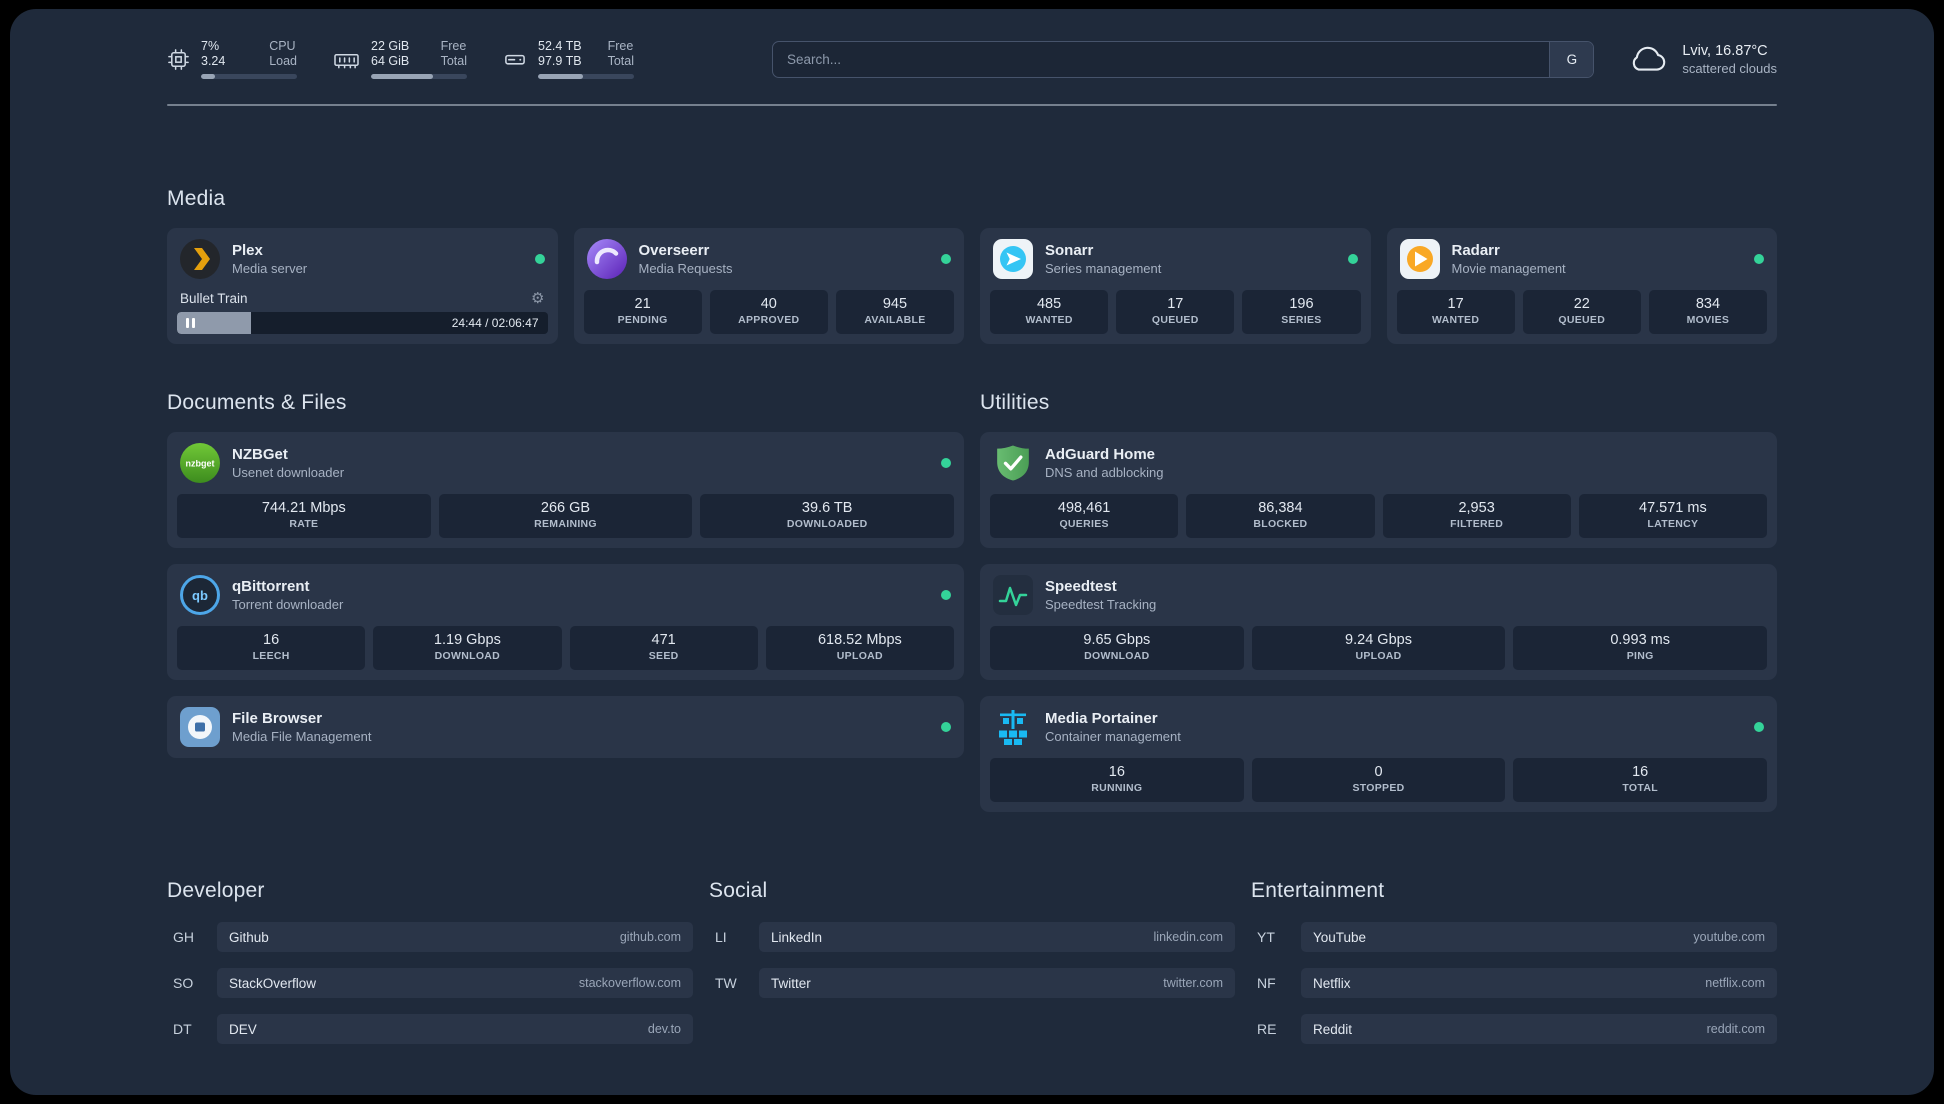 The height and width of the screenshot is (1104, 1944). I want to click on service-text: Media Portainer Container management, so click(1113, 727).